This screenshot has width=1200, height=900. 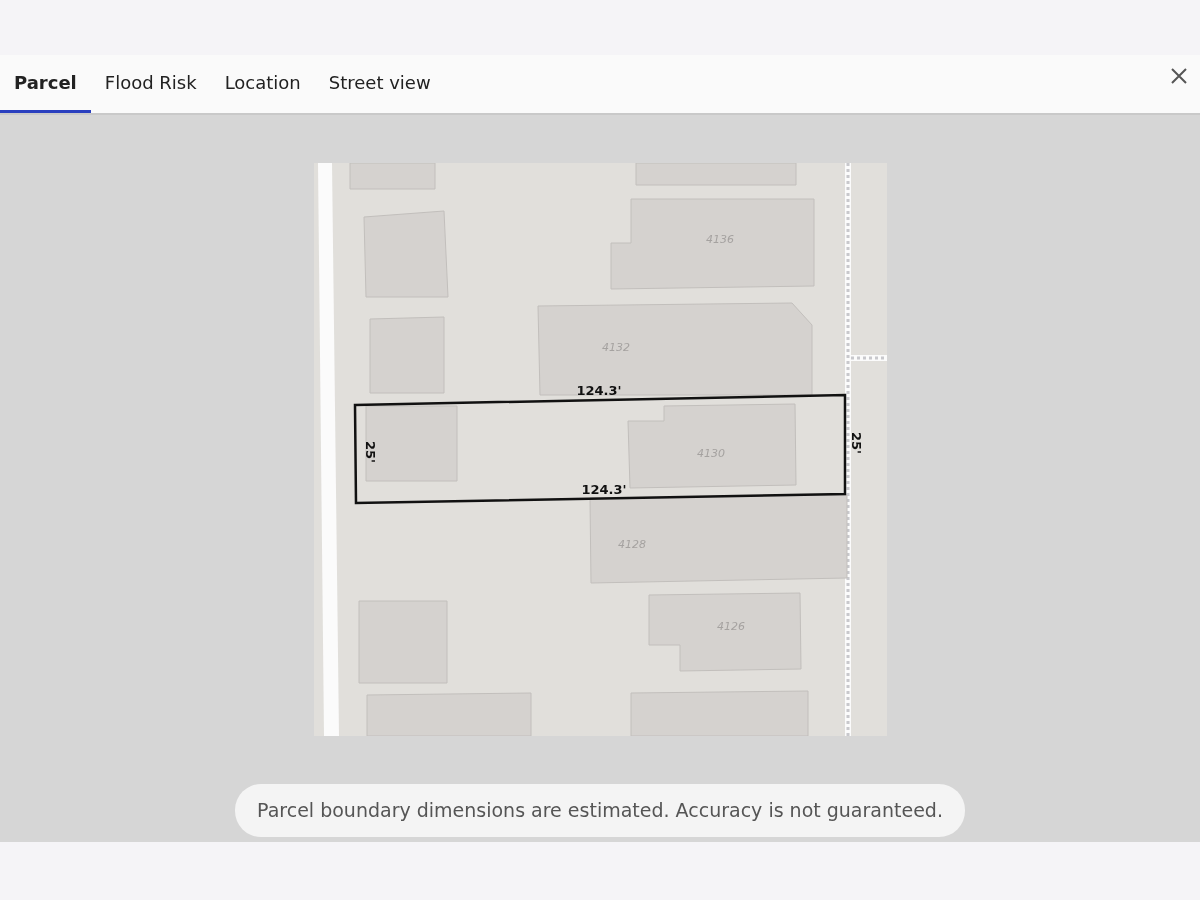 What do you see at coordinates (600, 810) in the screenshot?
I see `disclaimer-text: Parcel boundary dimensions are estimated. Accuracy is not guaranteed.` at bounding box center [600, 810].